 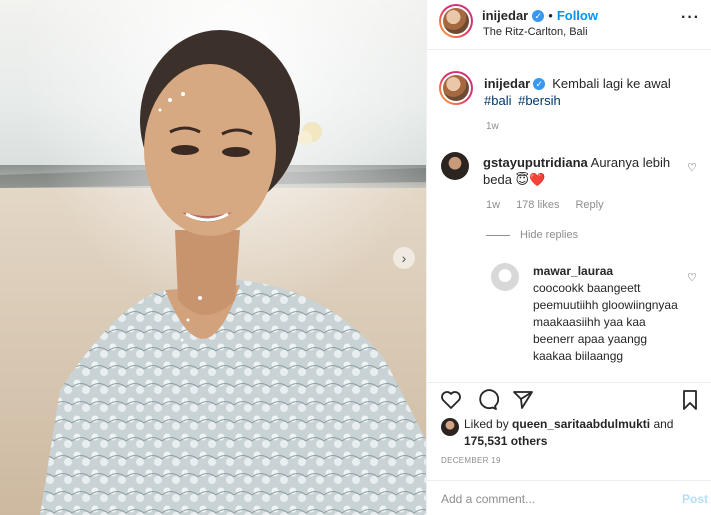 I want to click on author-username: inijedar, so click(x=505, y=15).